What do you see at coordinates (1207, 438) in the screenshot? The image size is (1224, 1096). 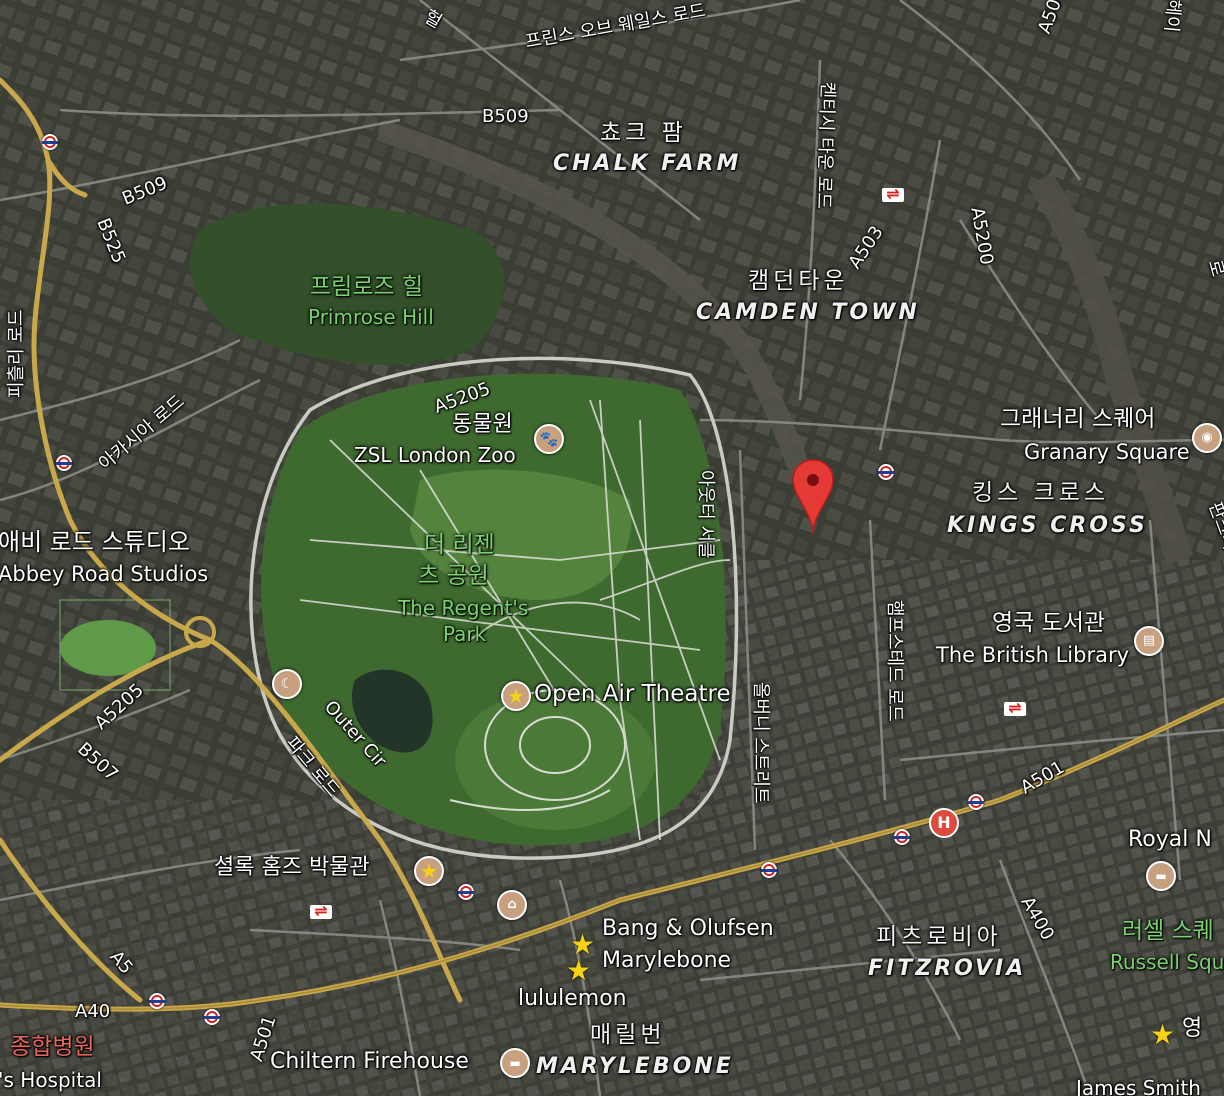 I see `camera-icon: ◉` at bounding box center [1207, 438].